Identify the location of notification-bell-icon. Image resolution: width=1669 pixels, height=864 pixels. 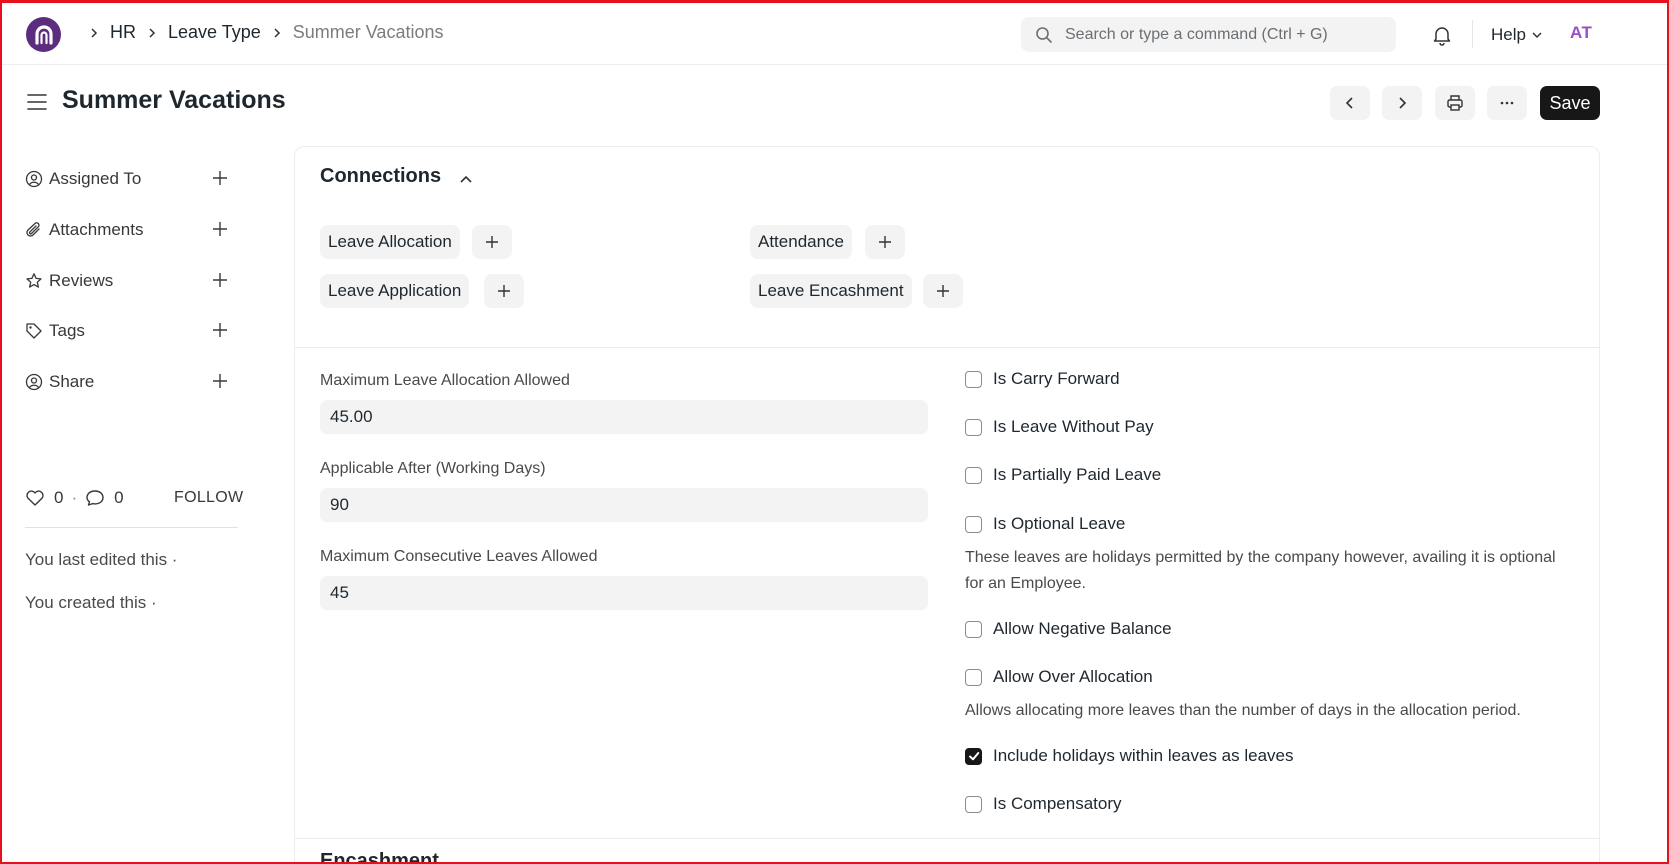
(1442, 35).